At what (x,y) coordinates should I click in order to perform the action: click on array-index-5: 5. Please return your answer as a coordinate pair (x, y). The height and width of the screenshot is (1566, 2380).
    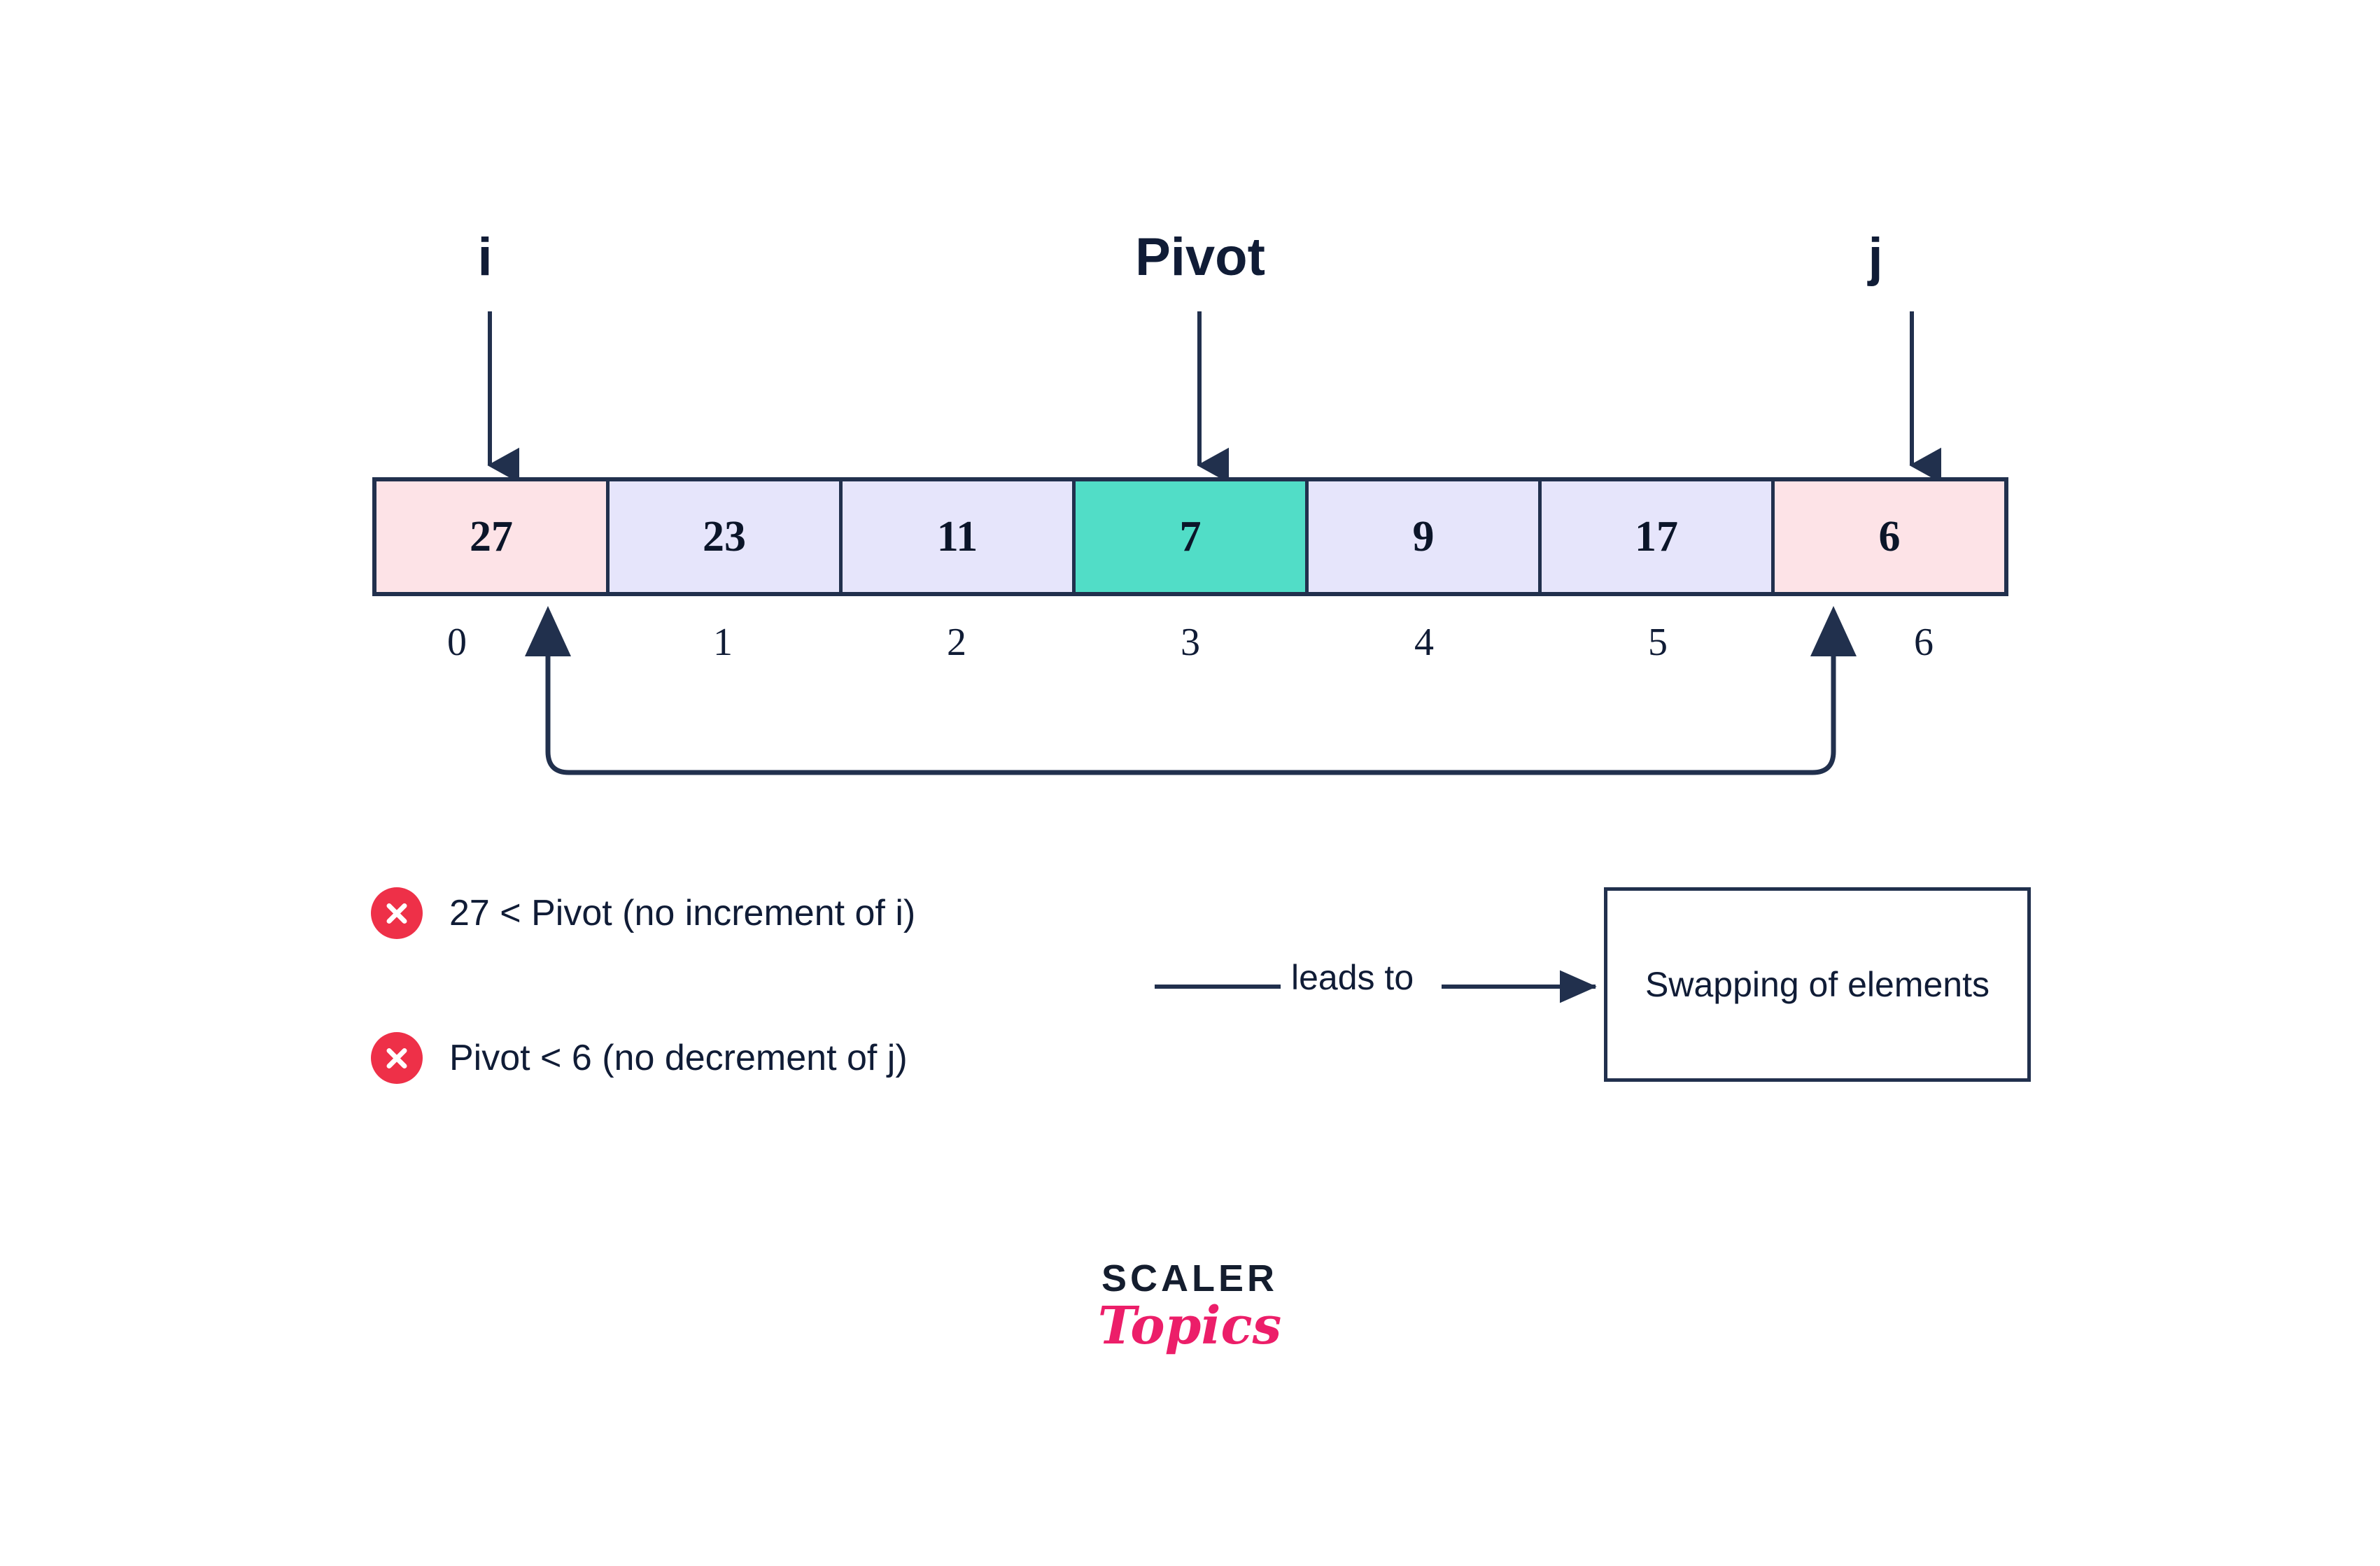
    Looking at the image, I should click on (1658, 642).